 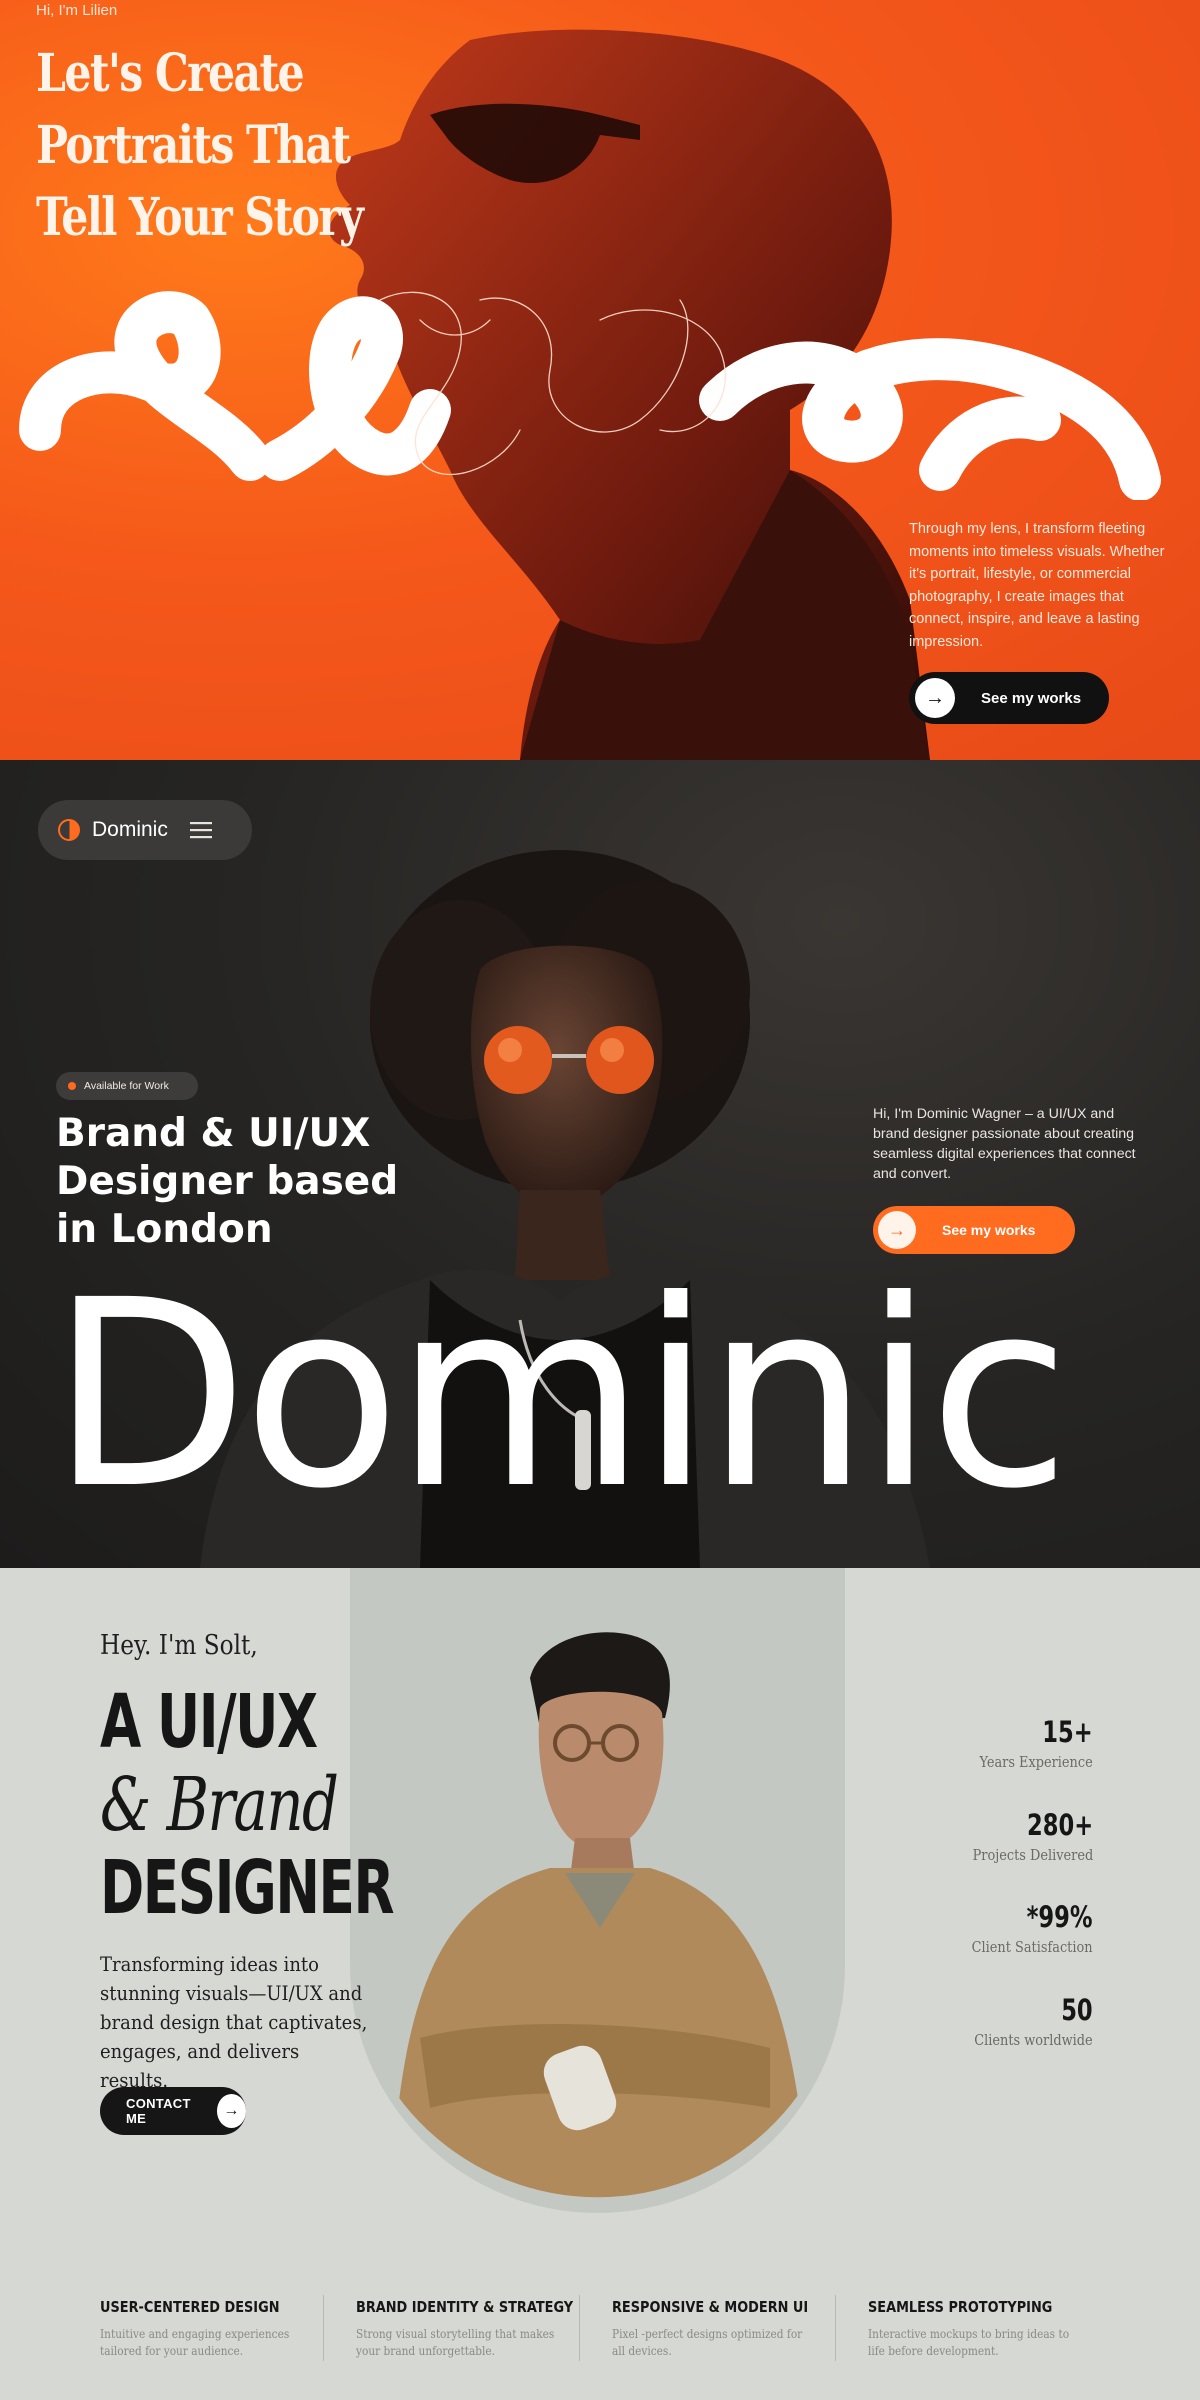 What do you see at coordinates (193, 145) in the screenshot?
I see `headline-line: Portraits That` at bounding box center [193, 145].